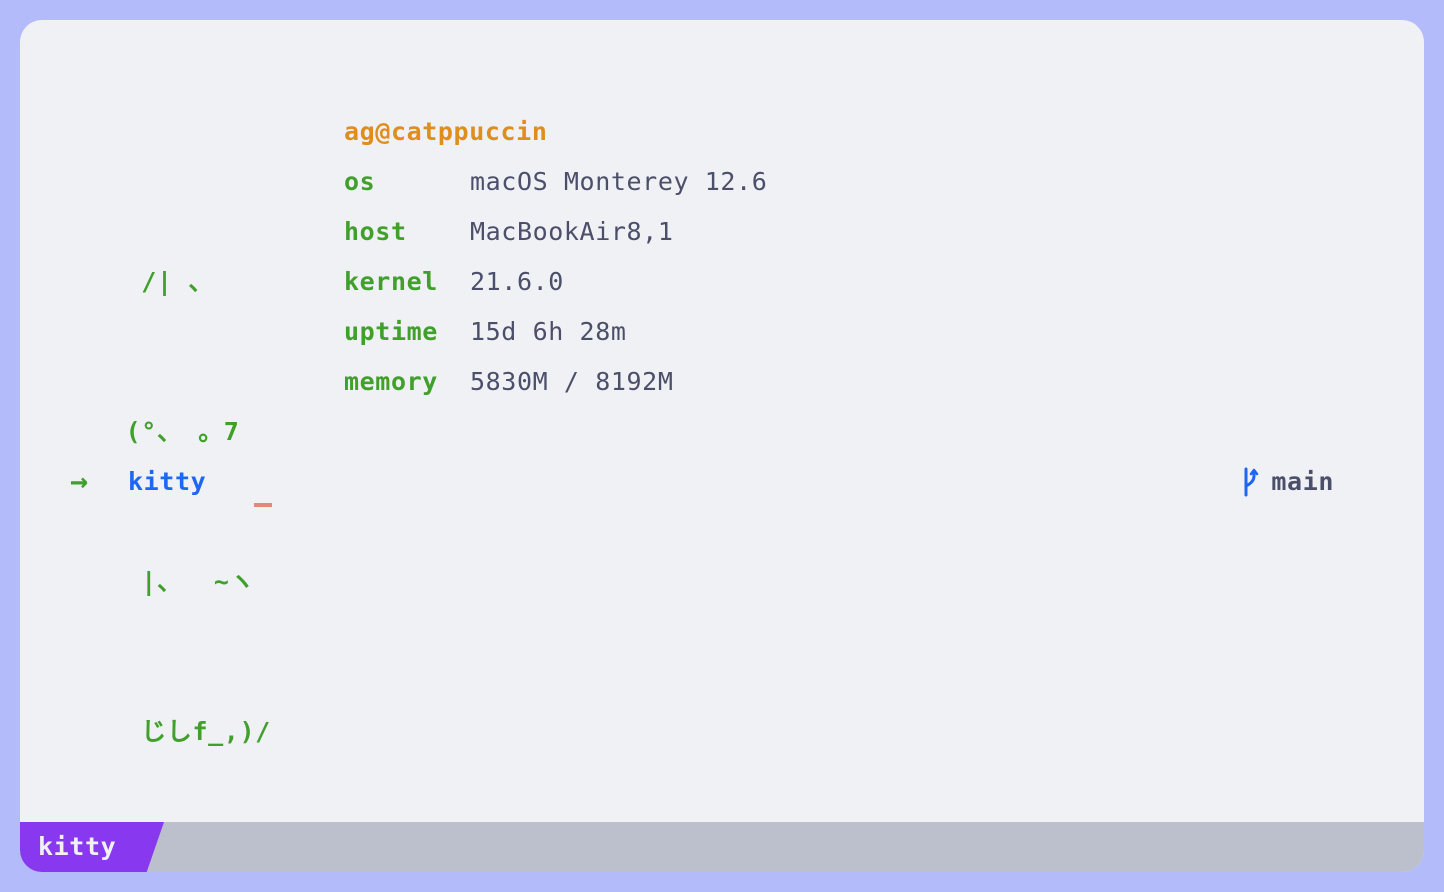  I want to click on ascii-cat-art: /| 、 (°、 。7 |、 ~ヽ じしf_,)/, so click(190, 507).